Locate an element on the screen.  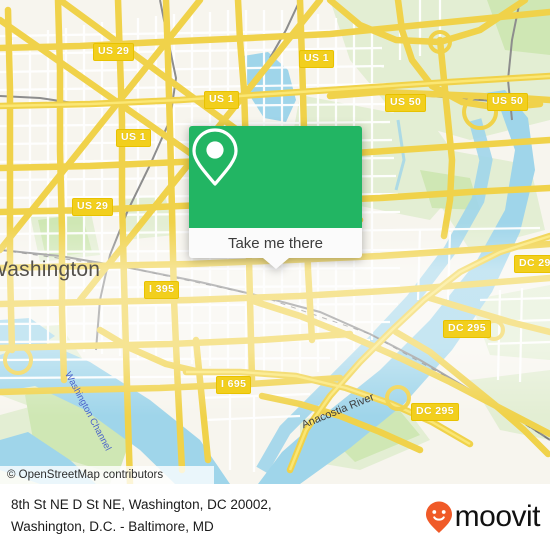
callout-header is located at coordinates (275, 177).